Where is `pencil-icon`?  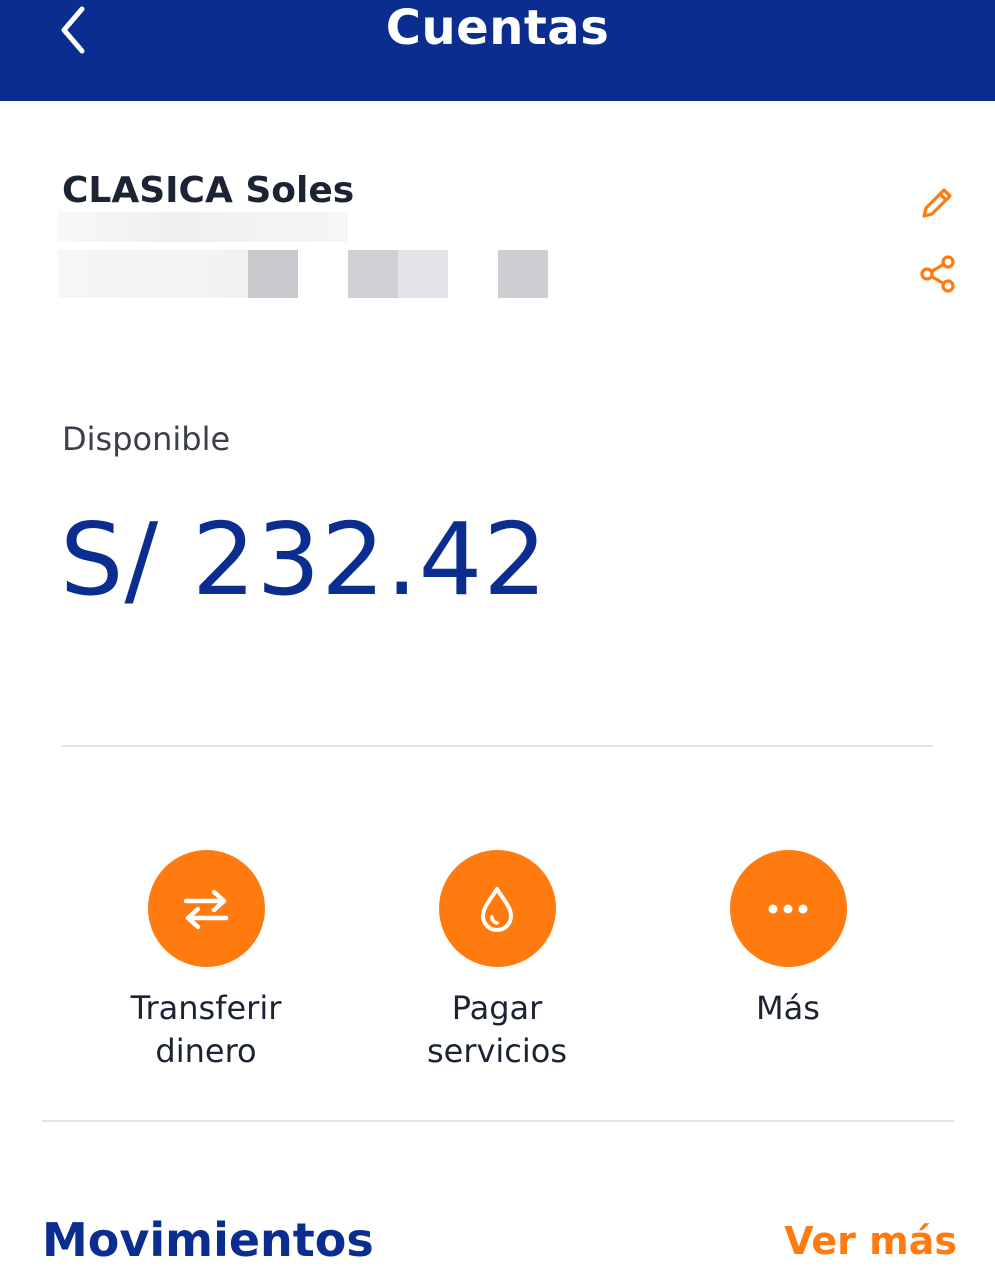
pencil-icon is located at coordinates (937, 203).